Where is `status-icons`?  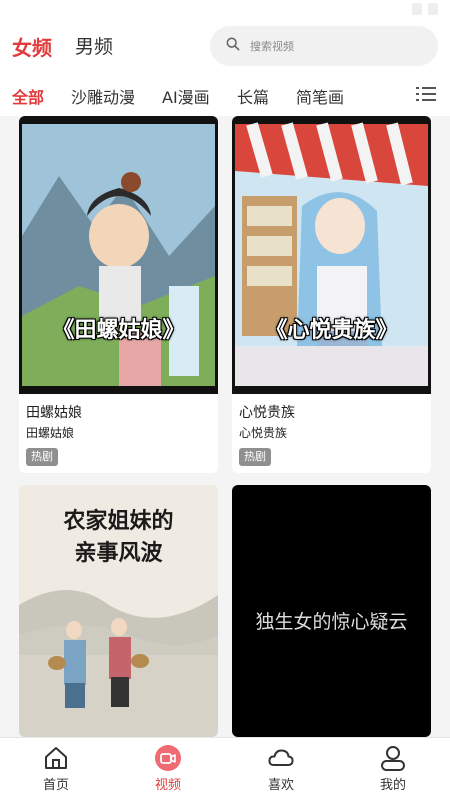
status-icons is located at coordinates (425, 9).